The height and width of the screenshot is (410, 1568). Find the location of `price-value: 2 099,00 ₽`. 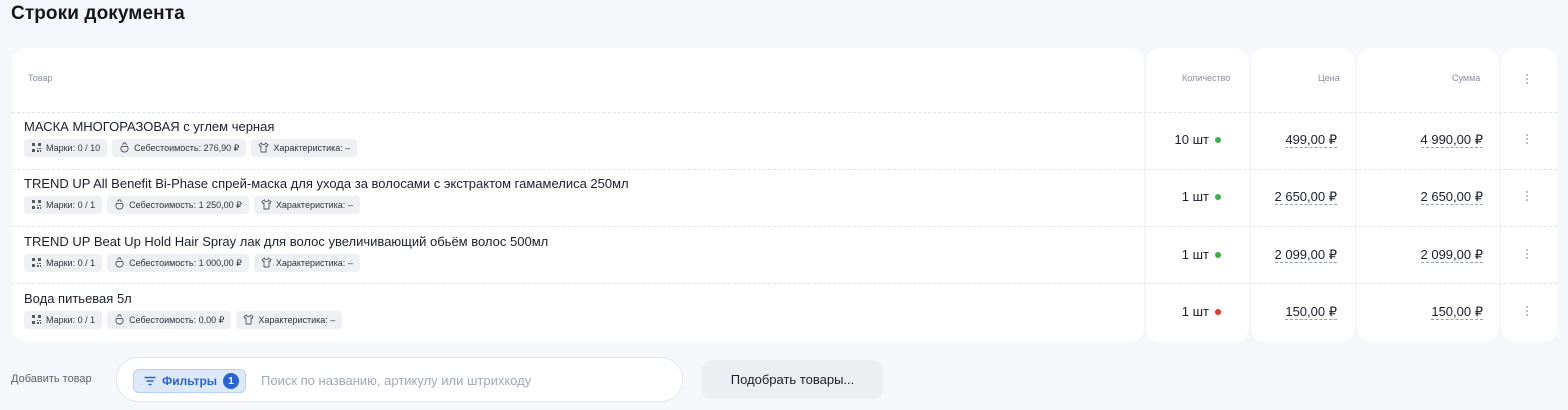

price-value: 2 099,00 ₽ is located at coordinates (1294, 255).